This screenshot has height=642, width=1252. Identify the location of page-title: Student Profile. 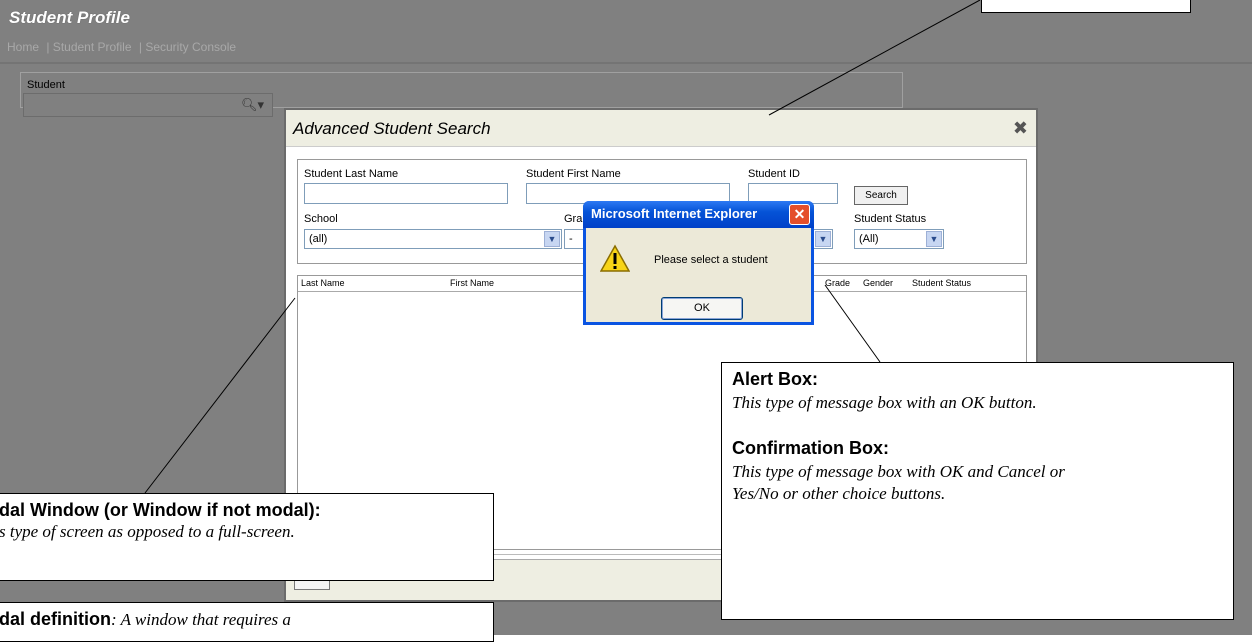
(69, 17).